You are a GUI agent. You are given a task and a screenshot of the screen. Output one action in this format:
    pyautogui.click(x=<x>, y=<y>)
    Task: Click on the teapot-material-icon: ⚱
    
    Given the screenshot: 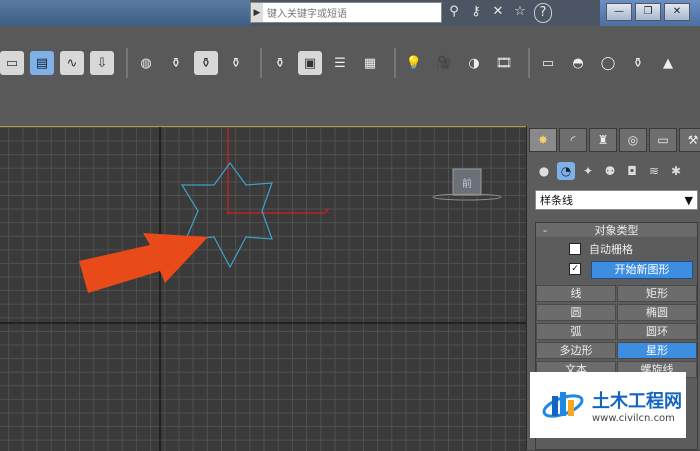 What is the action you would take?
    pyautogui.click(x=176, y=63)
    